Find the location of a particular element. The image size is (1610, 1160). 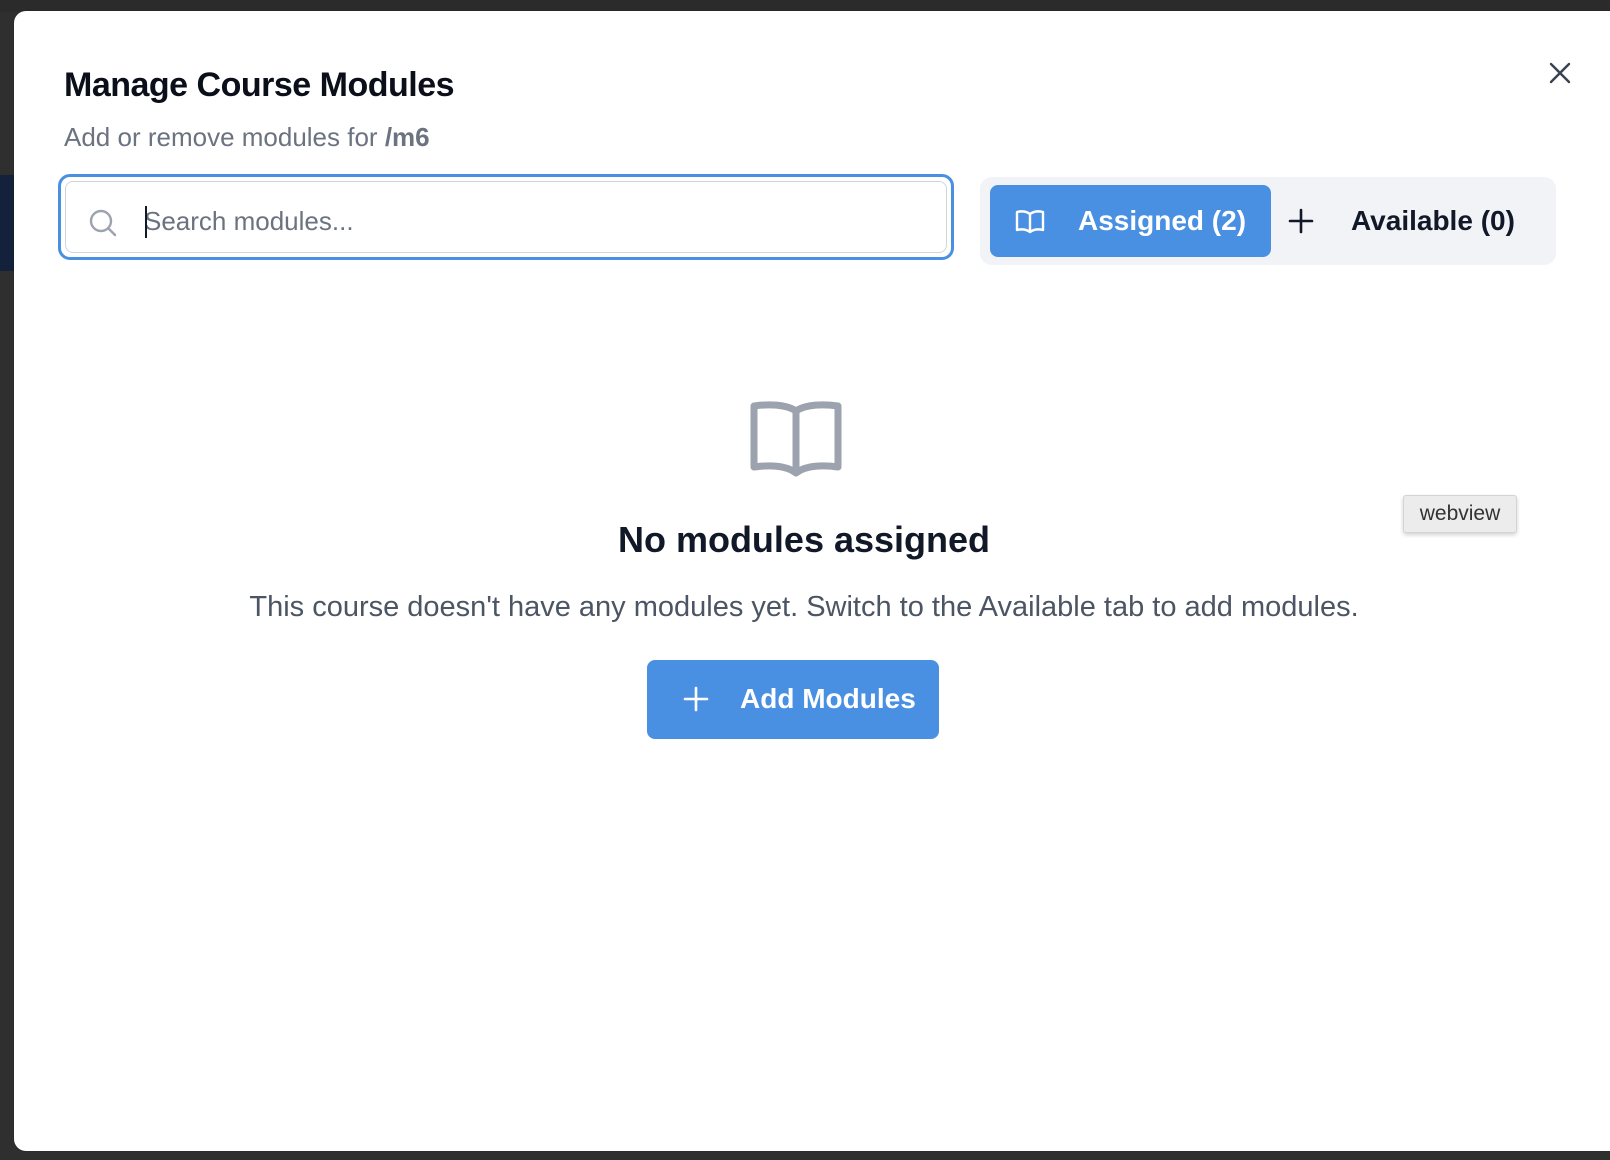

tab-assigned-label: Assigned (2) is located at coordinates (1162, 220).